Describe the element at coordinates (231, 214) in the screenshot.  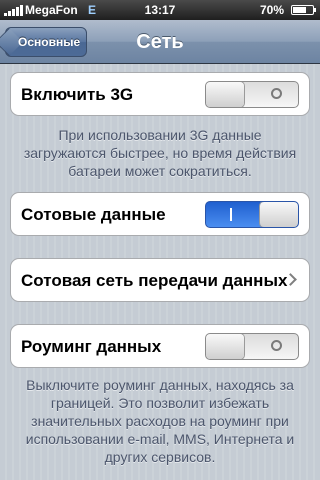
I see `toggle-on-icon` at that location.